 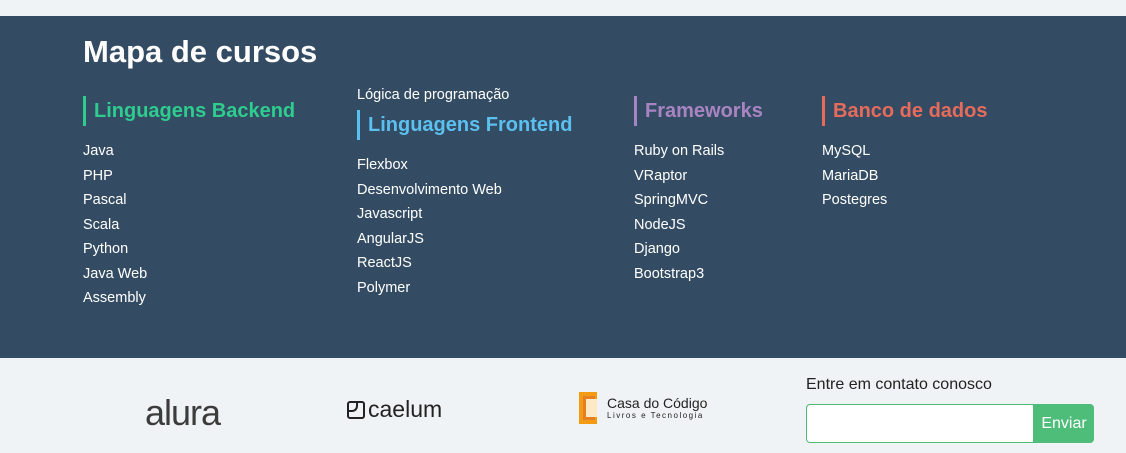 I want to click on casa-do-codigo-name: Casa do Código, so click(x=657, y=402).